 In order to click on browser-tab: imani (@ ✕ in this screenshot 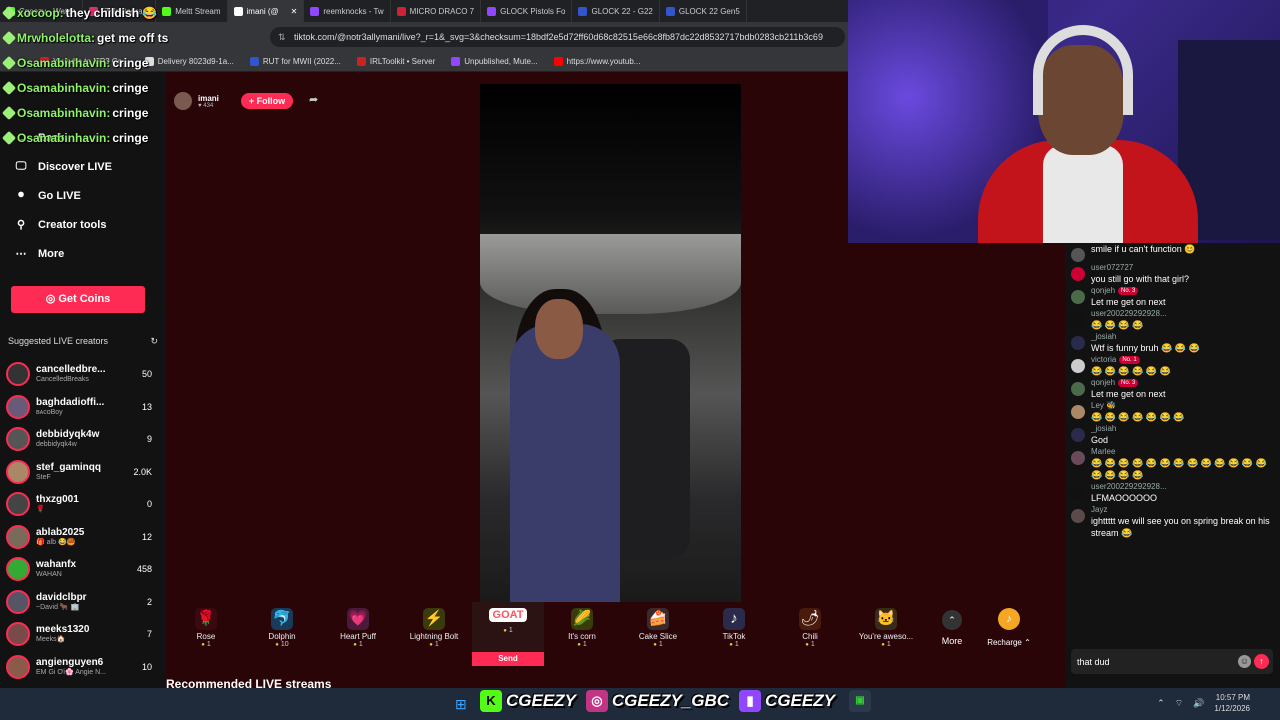, I will do `click(266, 11)`.